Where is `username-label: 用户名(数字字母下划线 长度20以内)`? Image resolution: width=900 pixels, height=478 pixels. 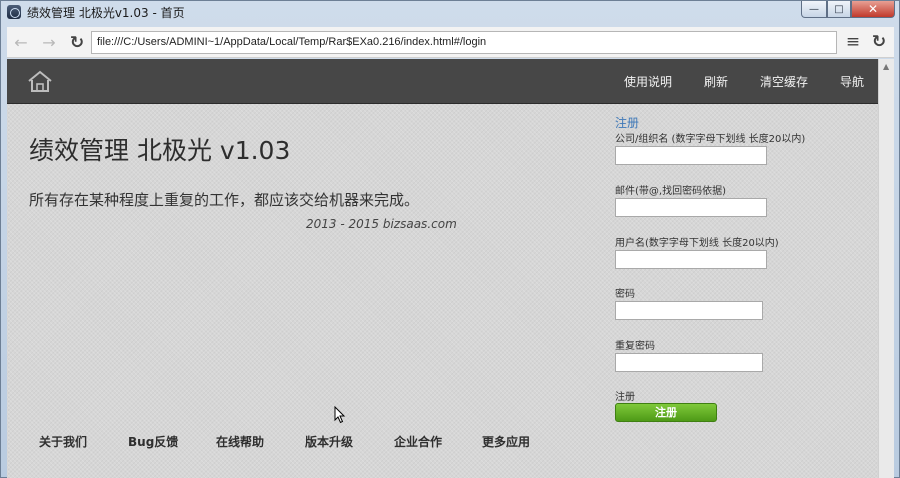 username-label: 用户名(数字字母下划线 长度20以内) is located at coordinates (697, 243).